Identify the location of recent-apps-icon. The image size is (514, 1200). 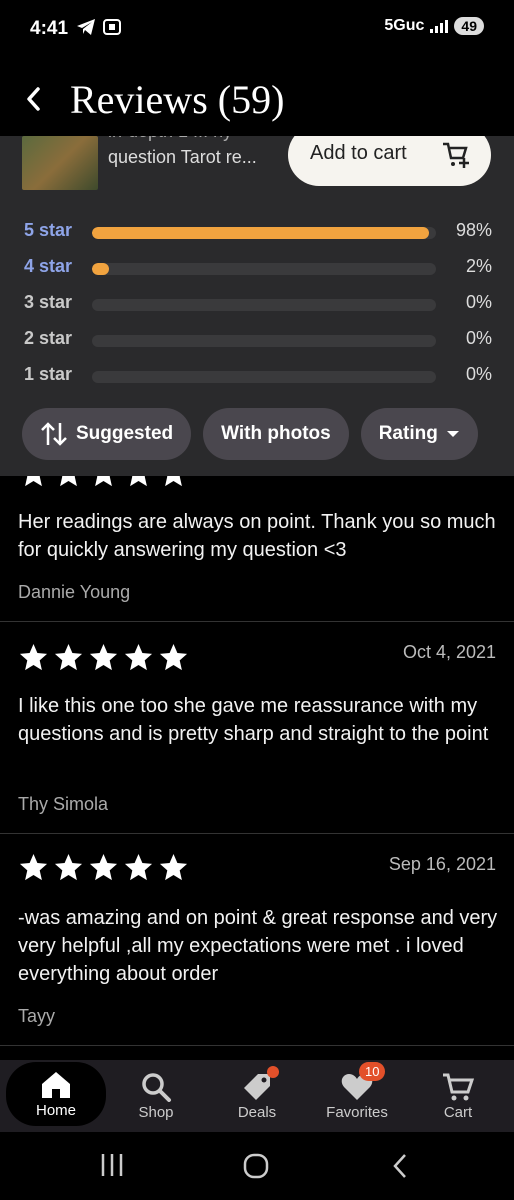
(112, 1165).